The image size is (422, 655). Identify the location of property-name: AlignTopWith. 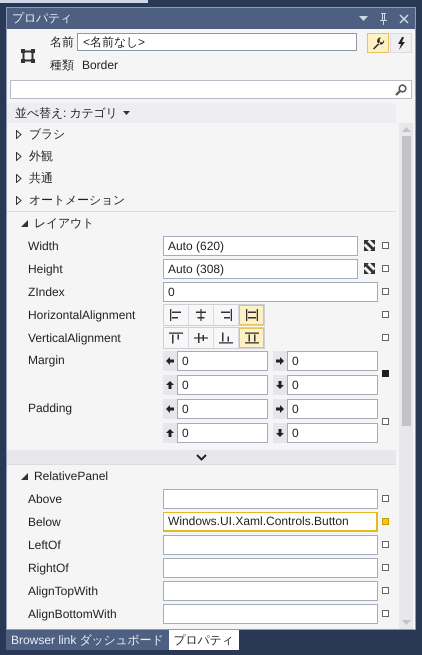
(64, 591).